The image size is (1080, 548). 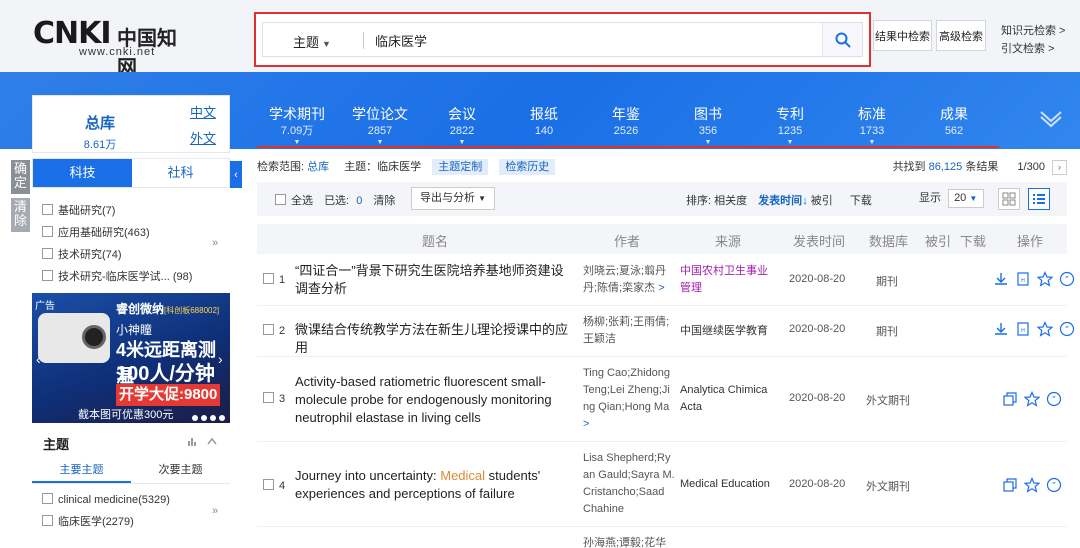 I want to click on export-analysis-button: 导出与分析 ▼, so click(x=453, y=198).